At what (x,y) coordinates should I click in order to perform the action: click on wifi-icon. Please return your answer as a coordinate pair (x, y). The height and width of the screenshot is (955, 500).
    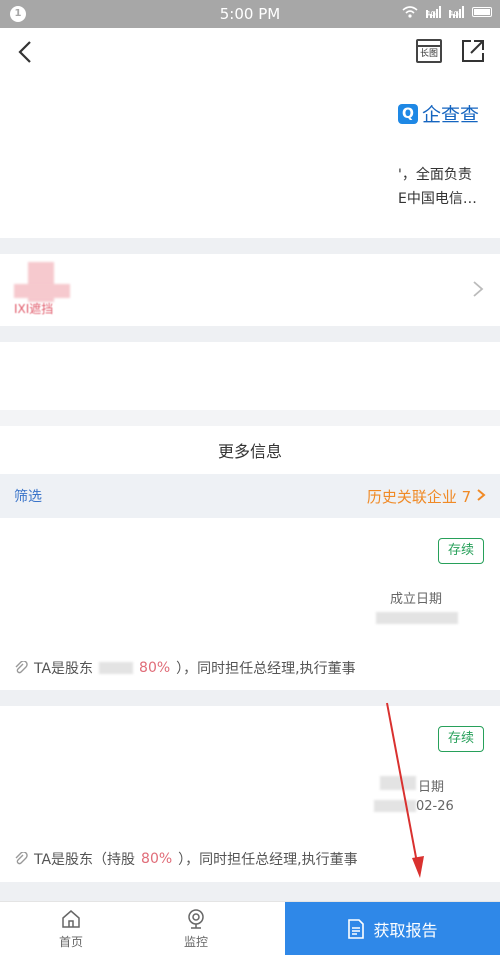
    Looking at the image, I should click on (410, 12).